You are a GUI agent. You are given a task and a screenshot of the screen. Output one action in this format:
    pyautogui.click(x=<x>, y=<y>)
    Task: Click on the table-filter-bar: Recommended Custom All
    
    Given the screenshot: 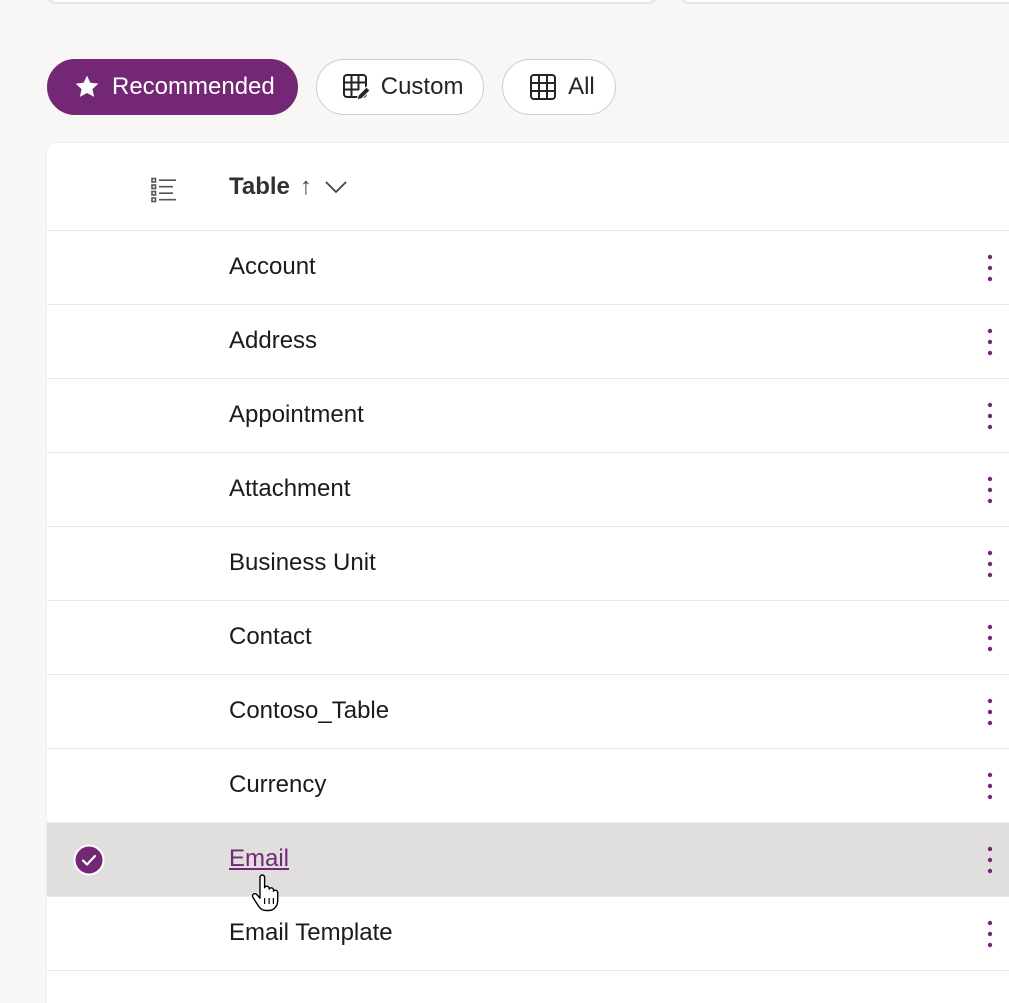 What is the action you would take?
    pyautogui.click(x=331, y=87)
    